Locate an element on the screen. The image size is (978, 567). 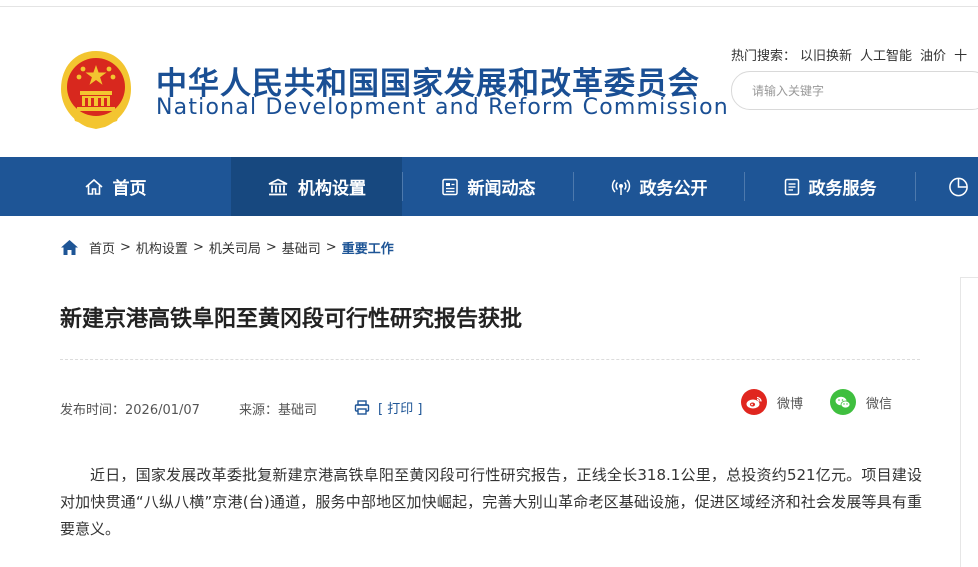
breadcrumb-link: 机关司局 is located at coordinates (235, 247).